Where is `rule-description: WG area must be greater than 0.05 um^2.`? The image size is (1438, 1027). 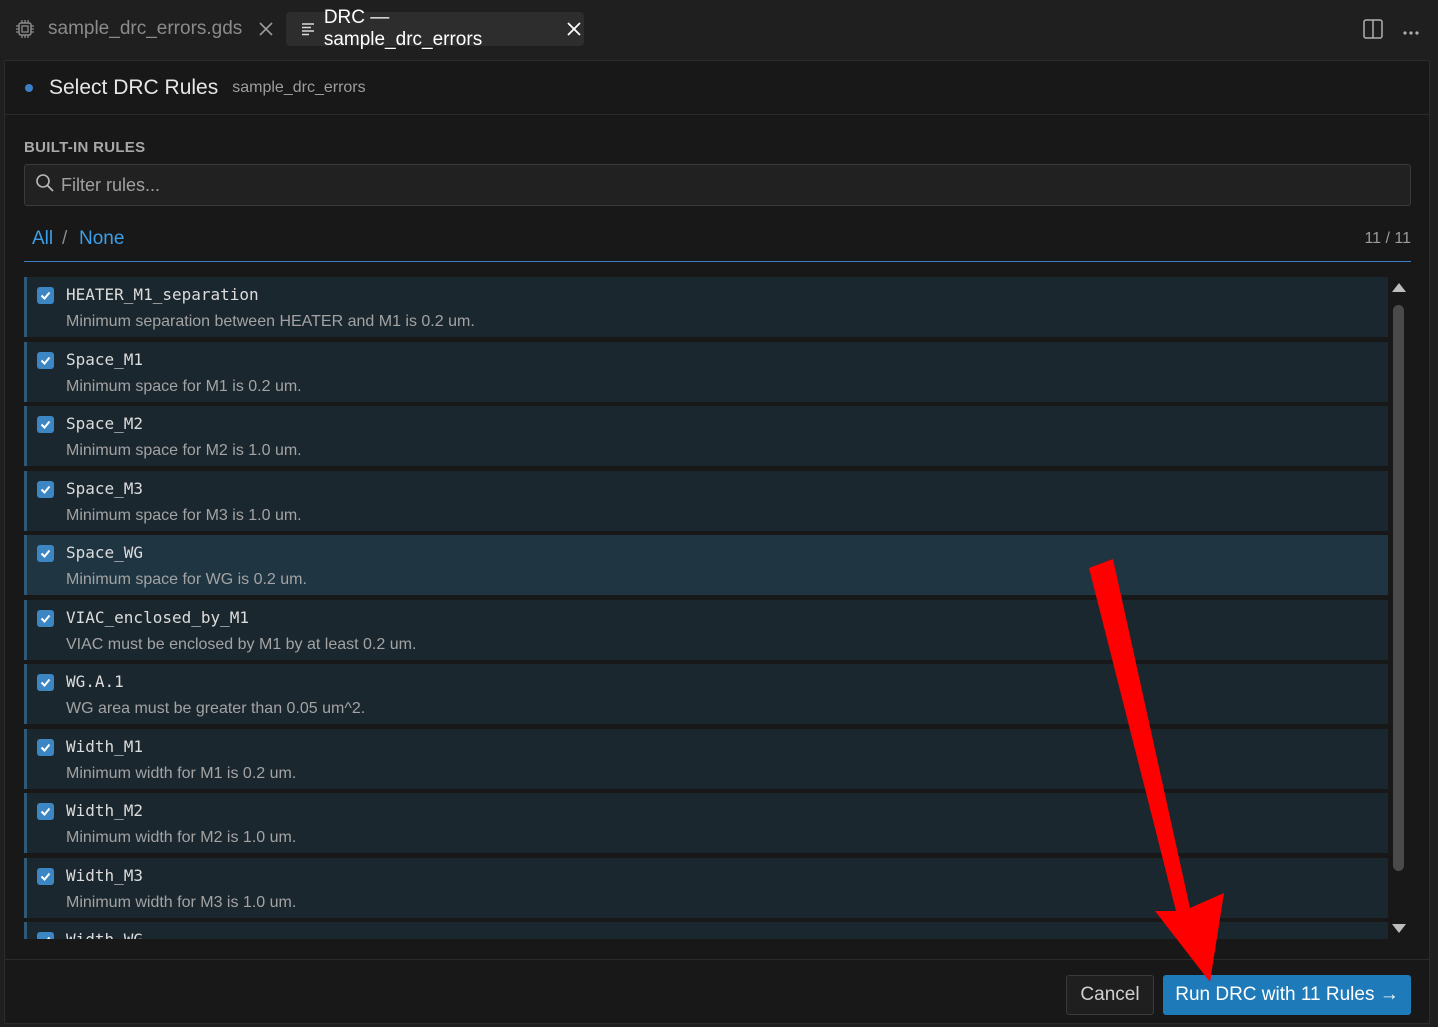
rule-description: WG area must be greater than 0.05 um^2. is located at coordinates (216, 708).